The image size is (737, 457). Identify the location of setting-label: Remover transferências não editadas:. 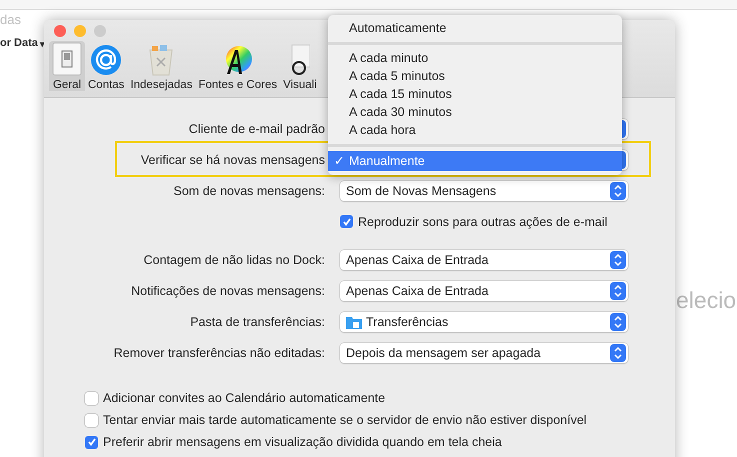
(219, 353).